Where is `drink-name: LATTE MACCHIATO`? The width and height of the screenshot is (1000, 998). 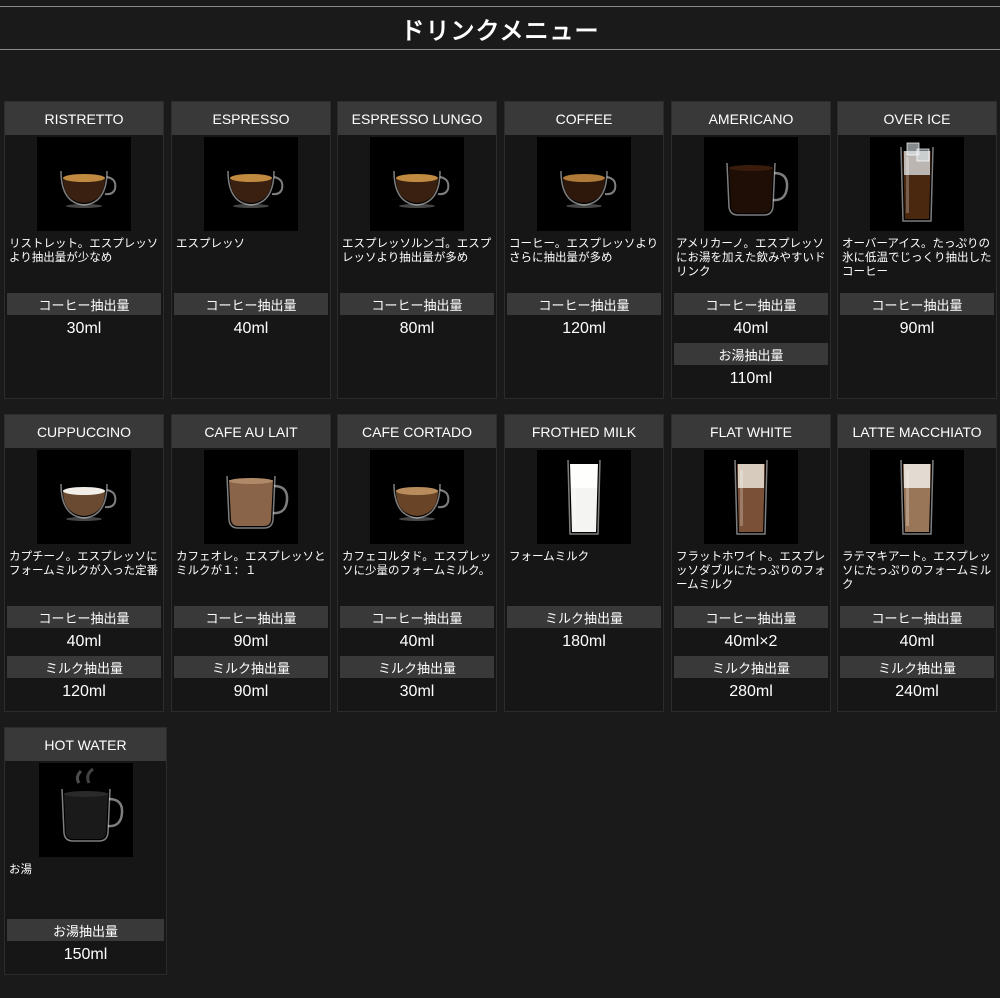
drink-name: LATTE MACCHIATO is located at coordinates (917, 431).